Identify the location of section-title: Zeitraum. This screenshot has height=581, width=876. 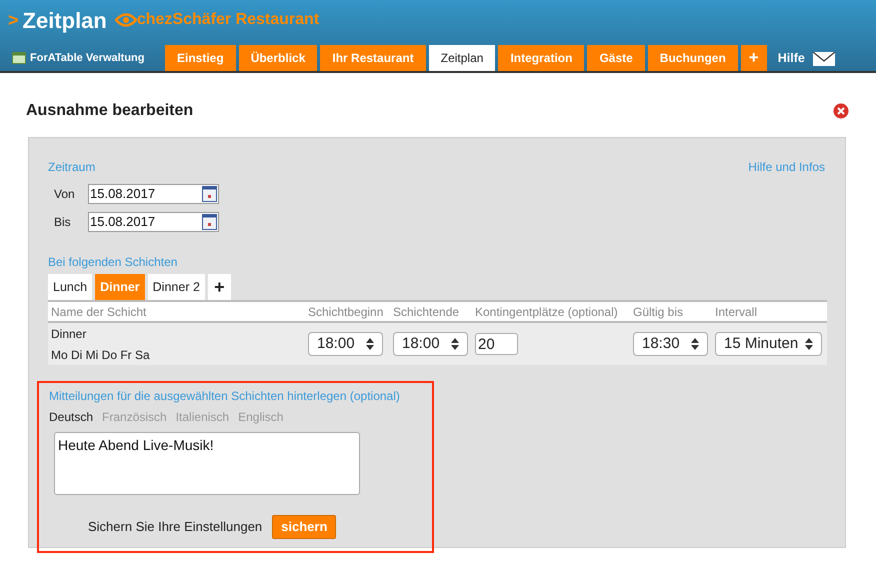
(72, 167).